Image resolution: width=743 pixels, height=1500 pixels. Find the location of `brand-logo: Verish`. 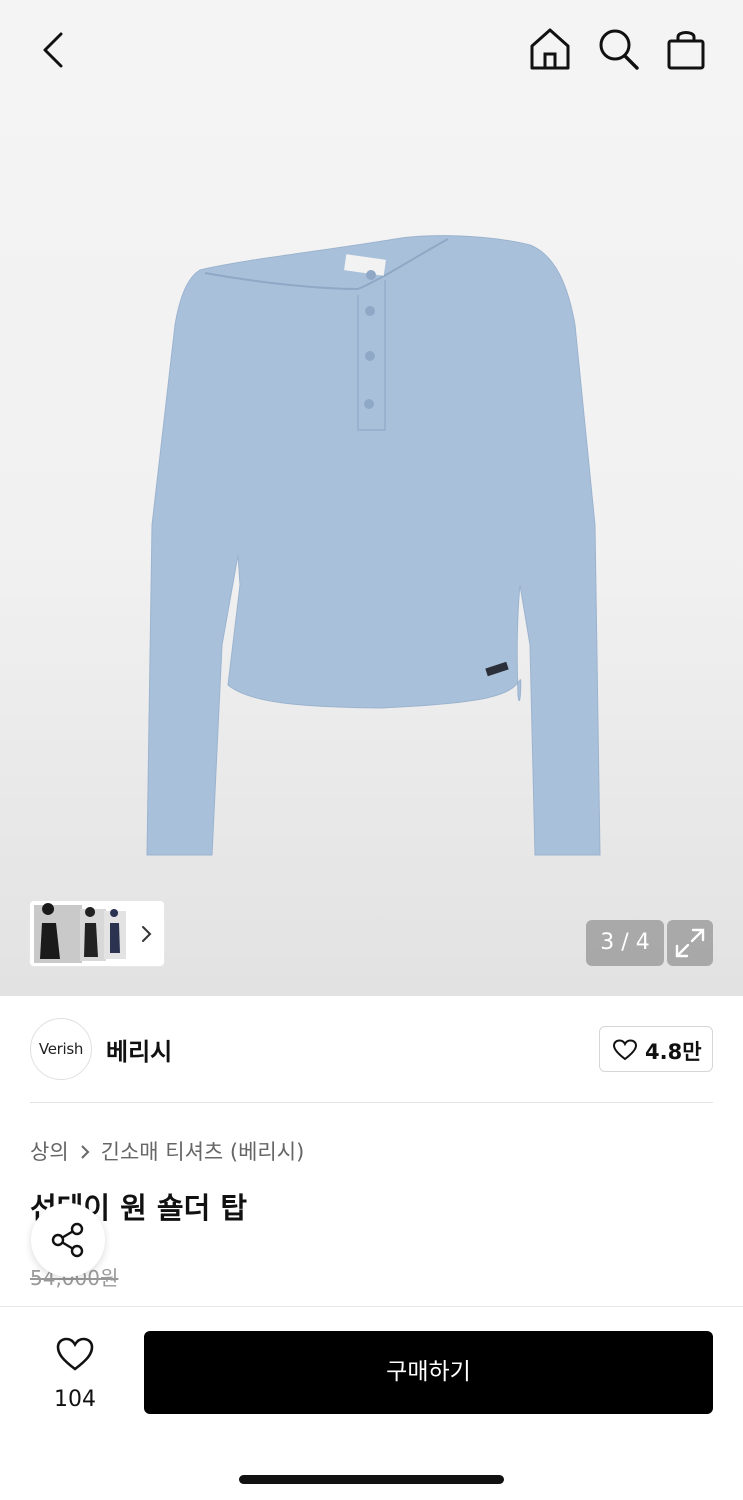

brand-logo: Verish is located at coordinates (61, 1049).